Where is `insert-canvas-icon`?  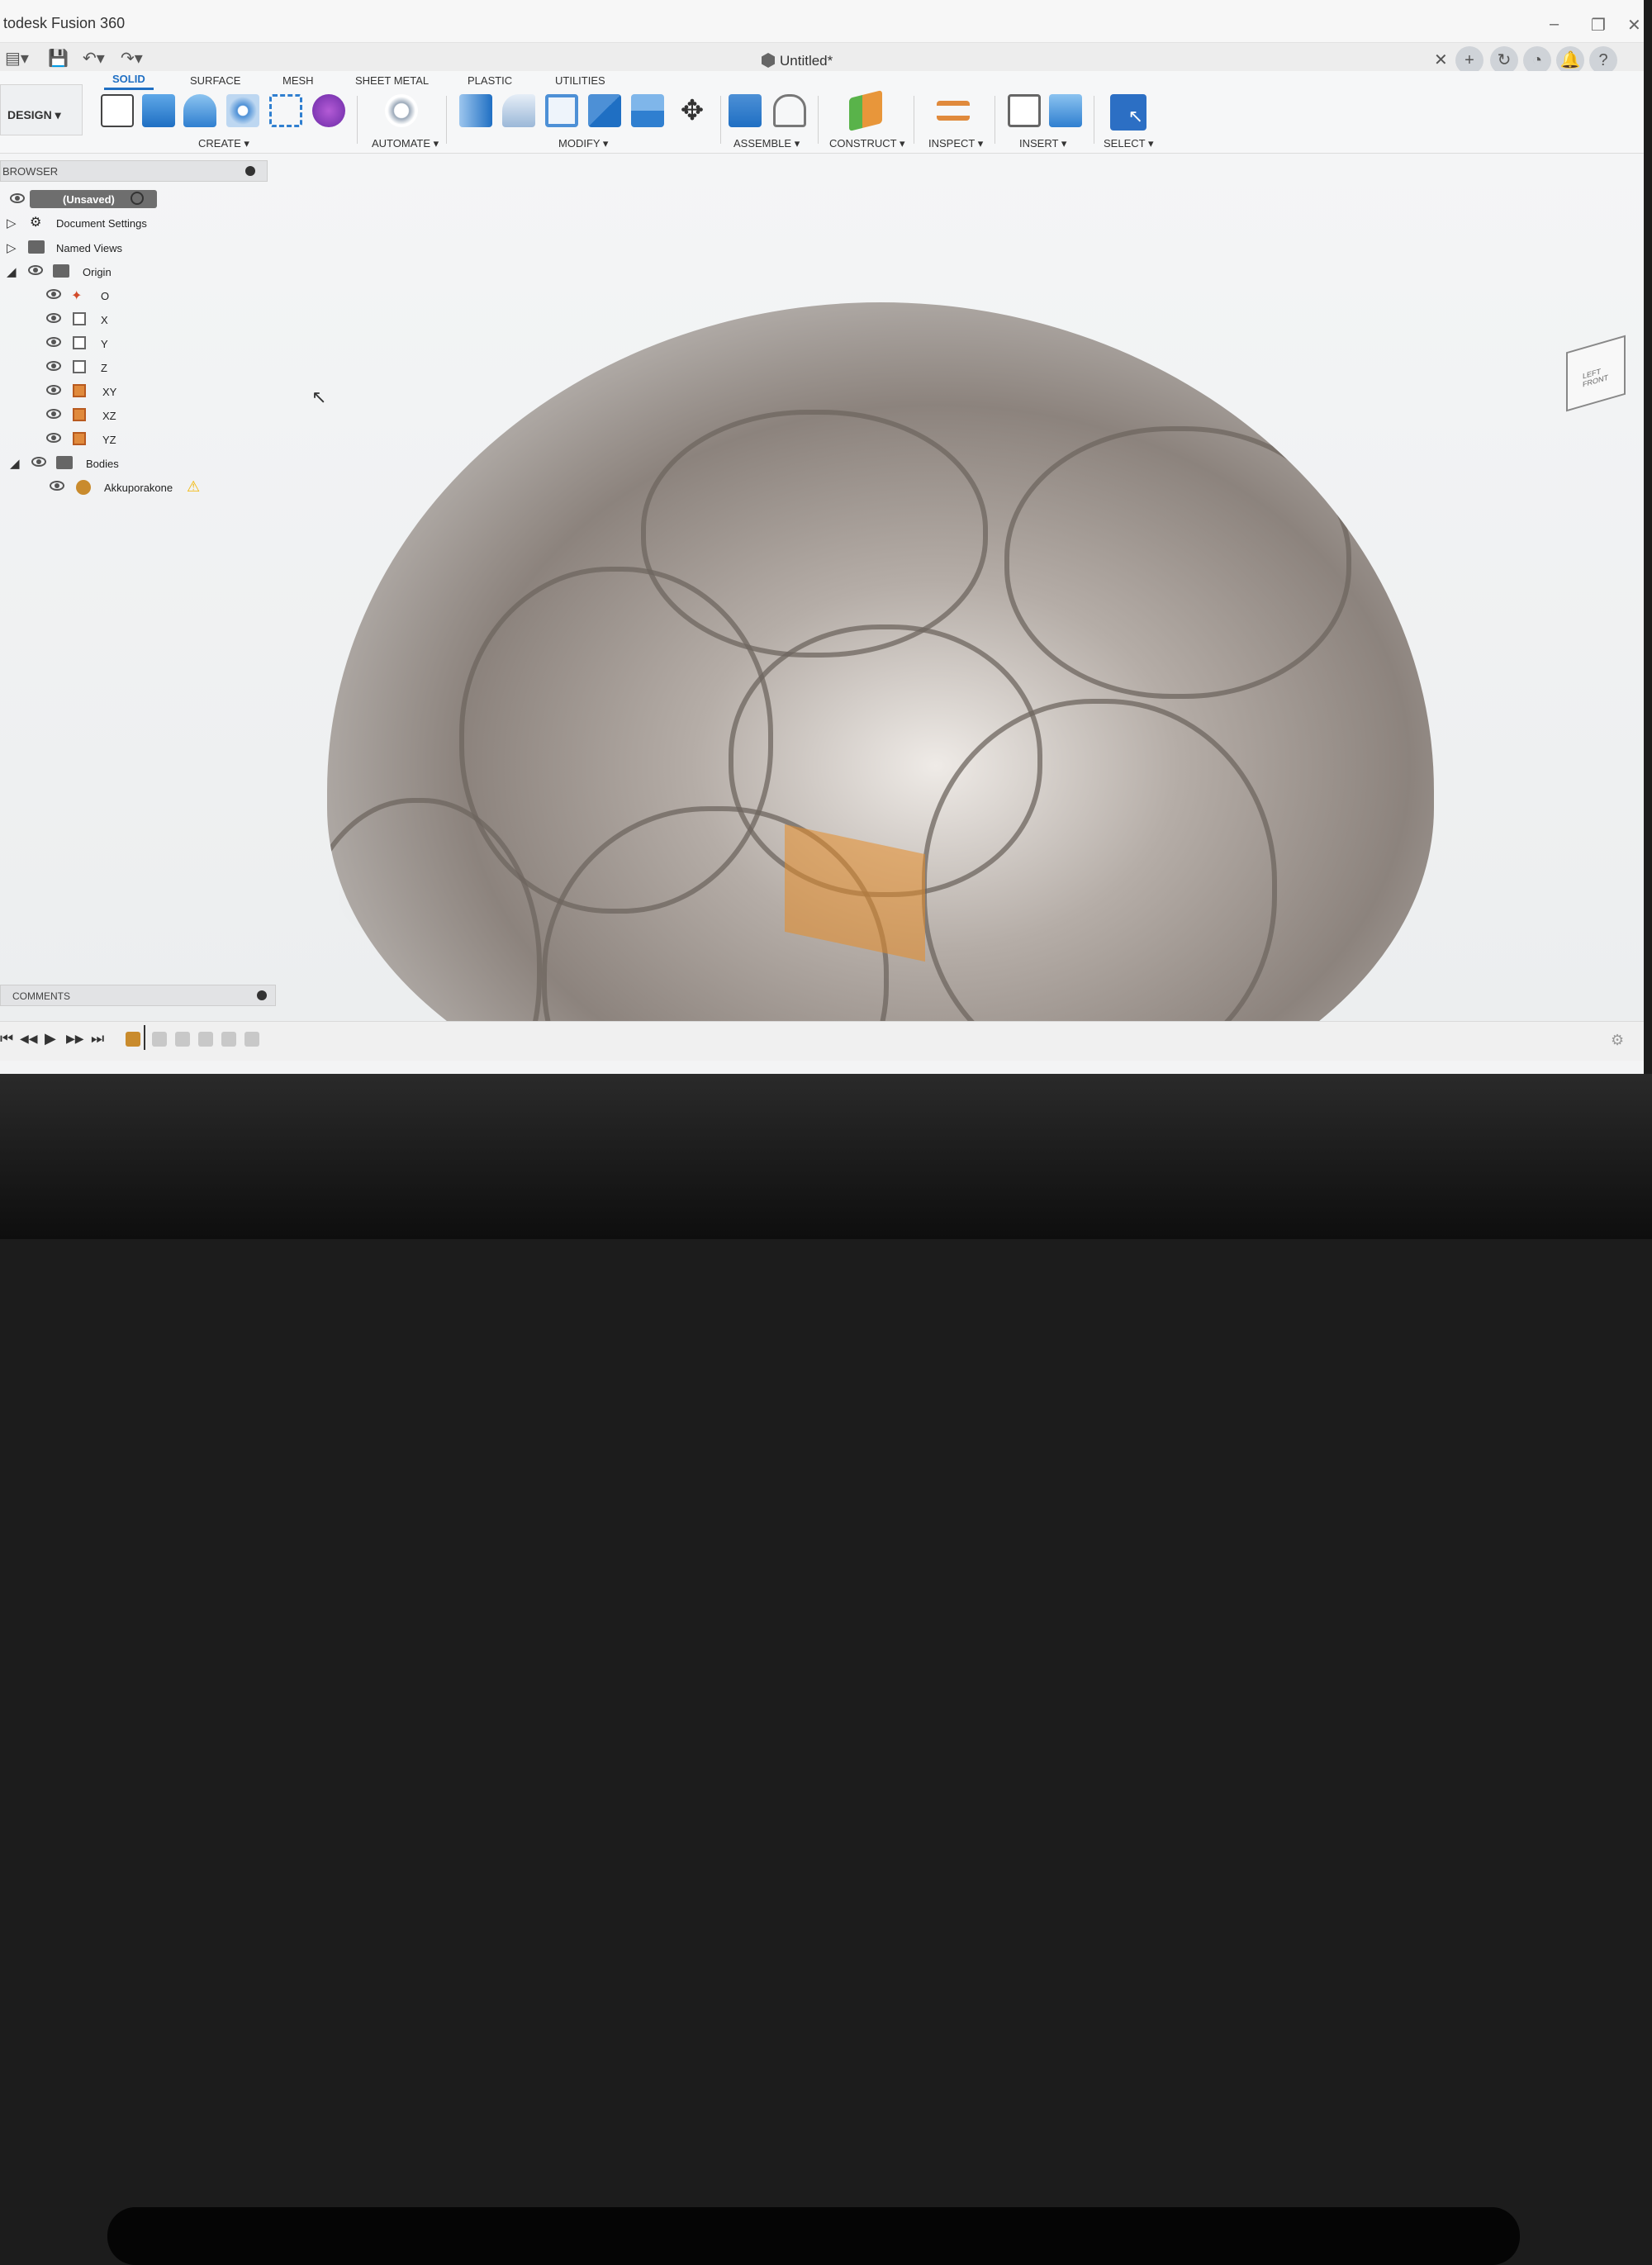
insert-canvas-icon is located at coordinates (1065, 110).